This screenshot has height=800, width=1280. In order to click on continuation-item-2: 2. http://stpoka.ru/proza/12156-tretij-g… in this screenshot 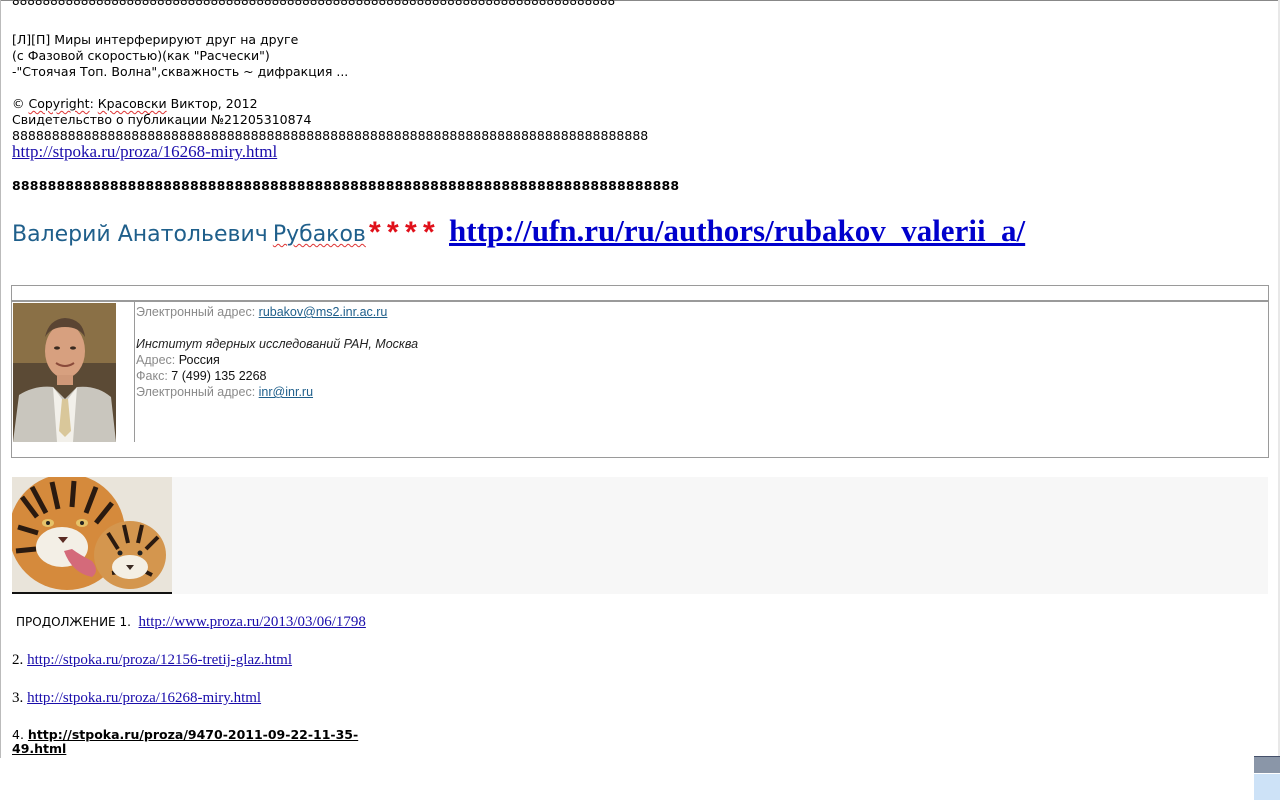, I will do `click(152, 660)`.